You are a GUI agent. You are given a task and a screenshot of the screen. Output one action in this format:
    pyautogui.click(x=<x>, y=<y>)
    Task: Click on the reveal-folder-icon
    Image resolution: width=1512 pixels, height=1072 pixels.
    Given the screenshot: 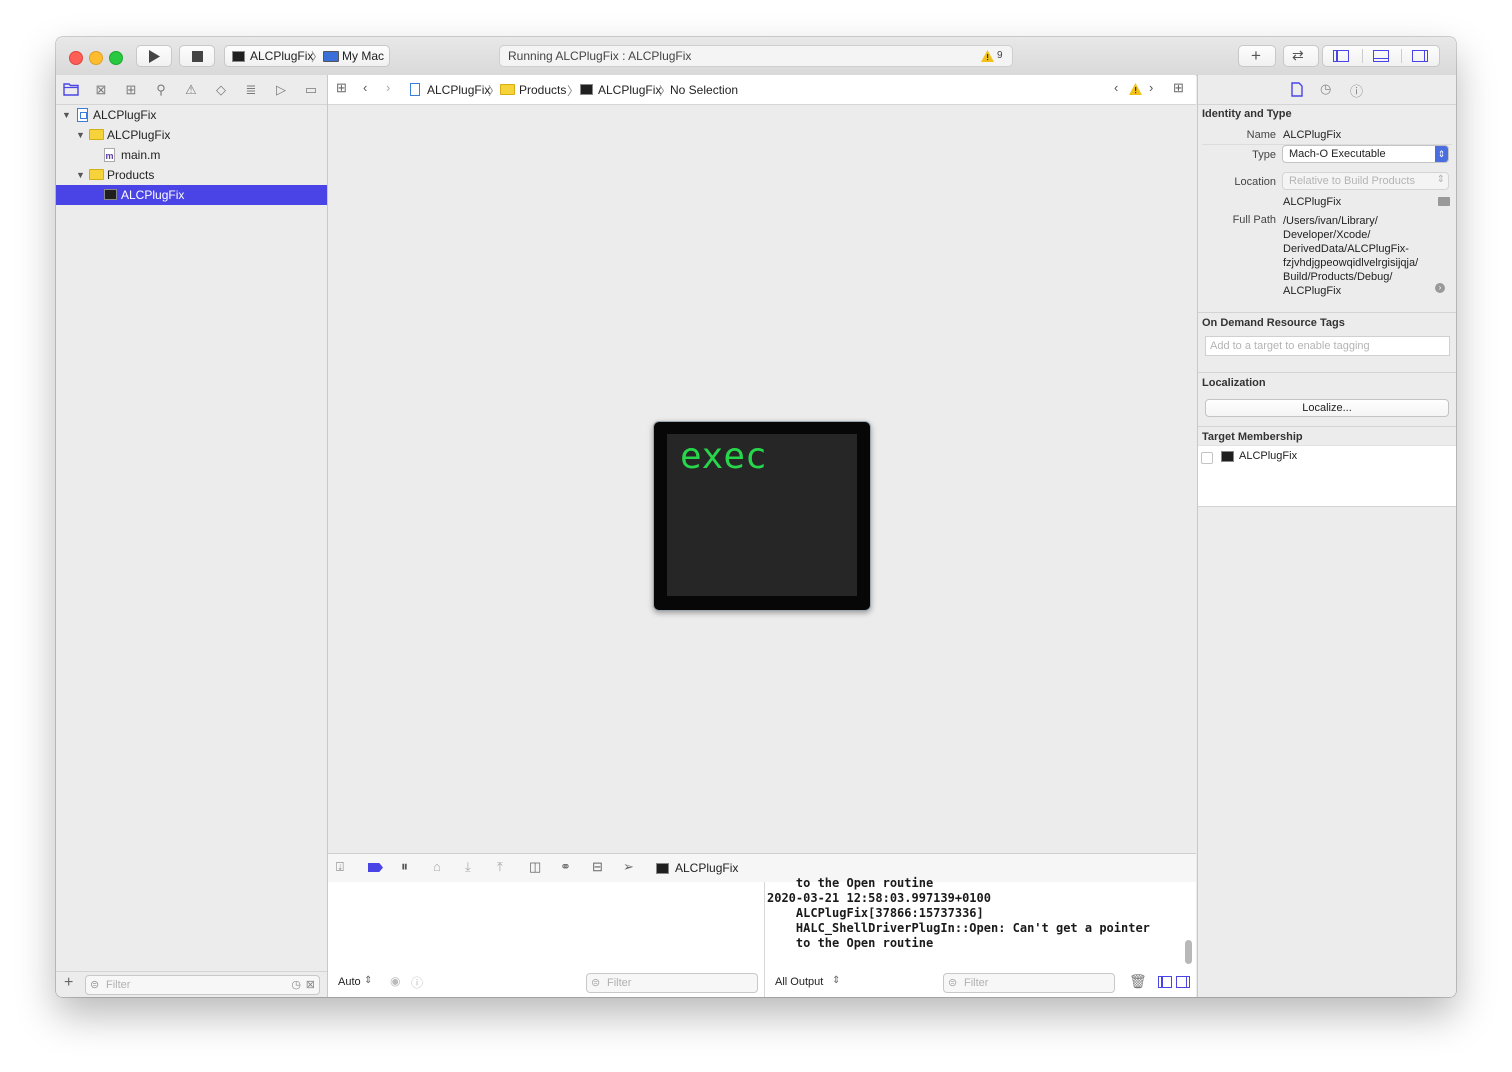 What is the action you would take?
    pyautogui.click(x=1444, y=201)
    